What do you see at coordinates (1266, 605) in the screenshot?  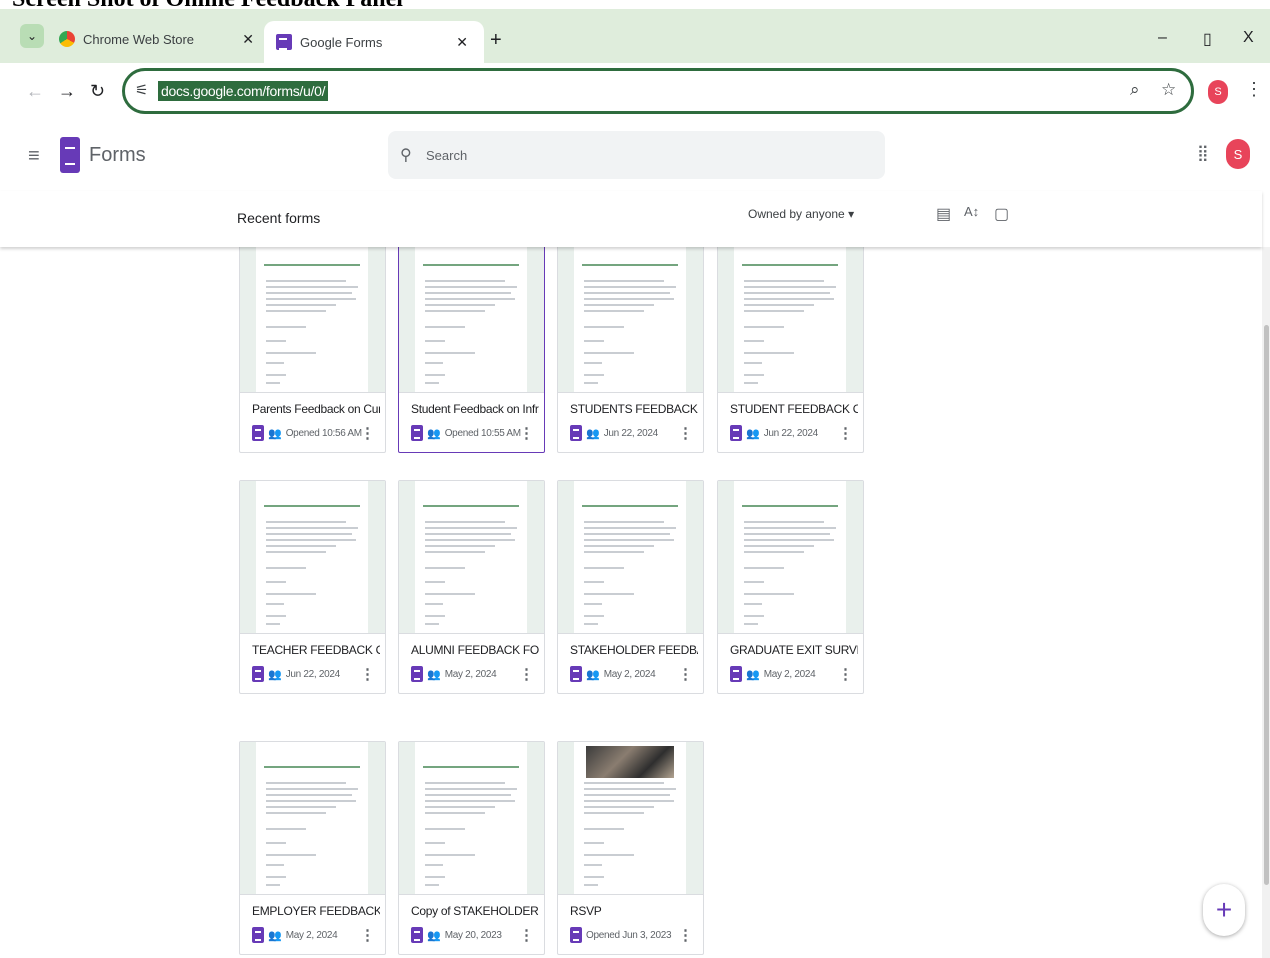 I see `scrollbar-thumb` at bounding box center [1266, 605].